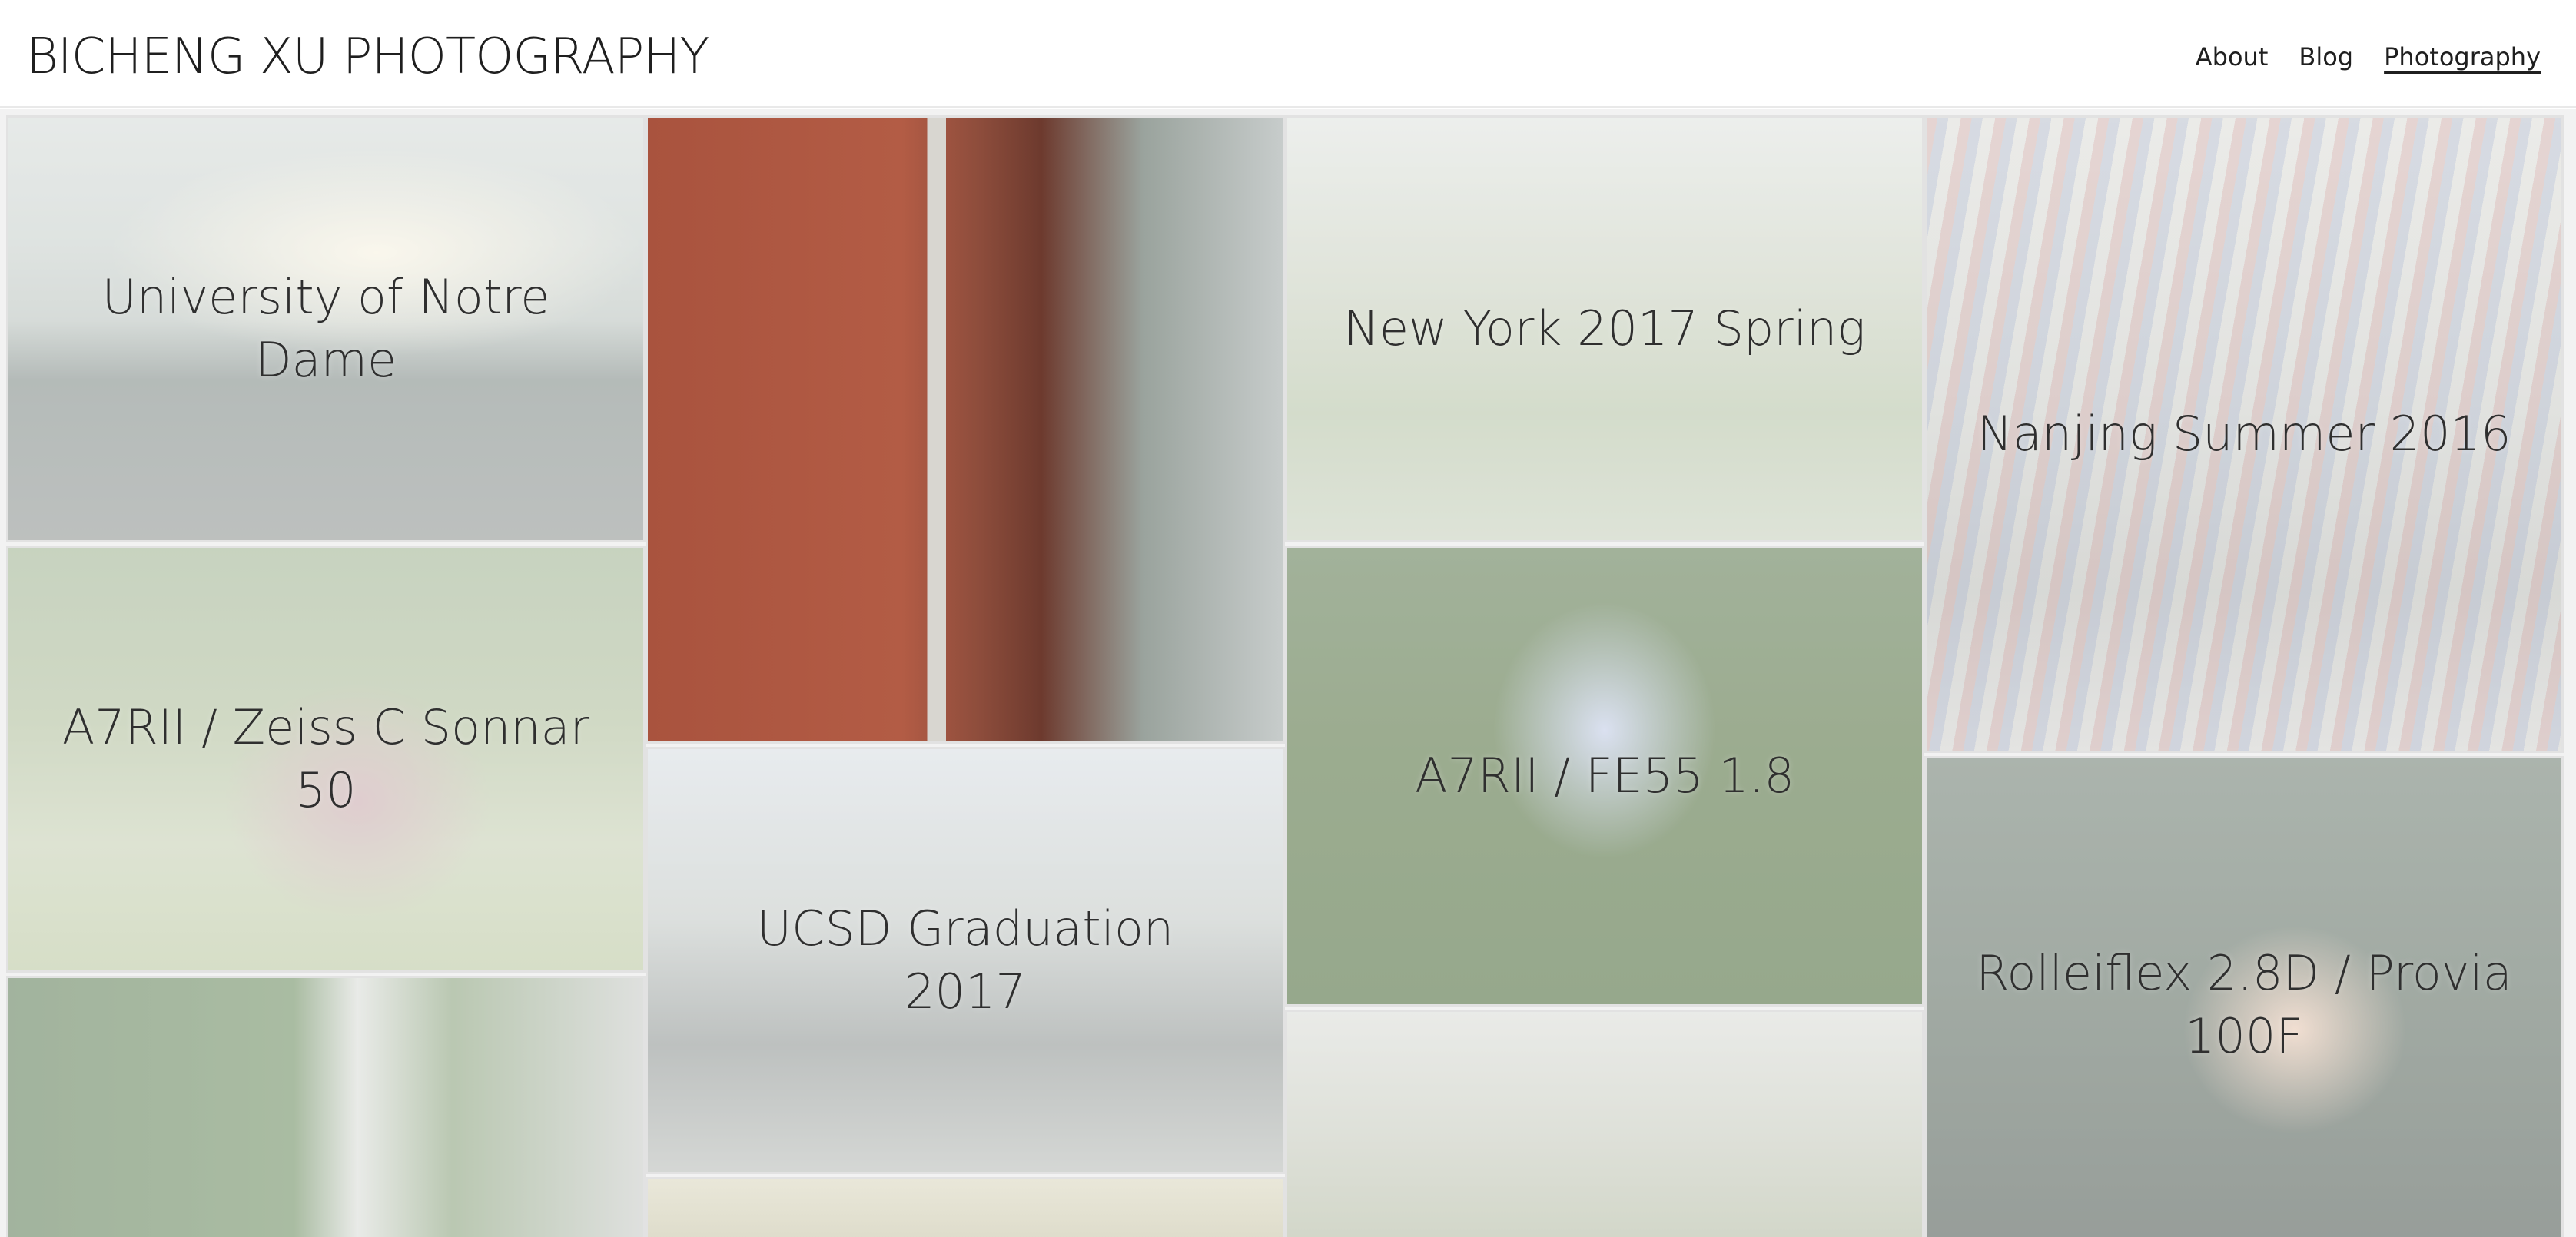 The width and height of the screenshot is (2576, 1237). I want to click on gallery-tile-ucsd-graduation: UCSD Graduation 2017, so click(965, 960).